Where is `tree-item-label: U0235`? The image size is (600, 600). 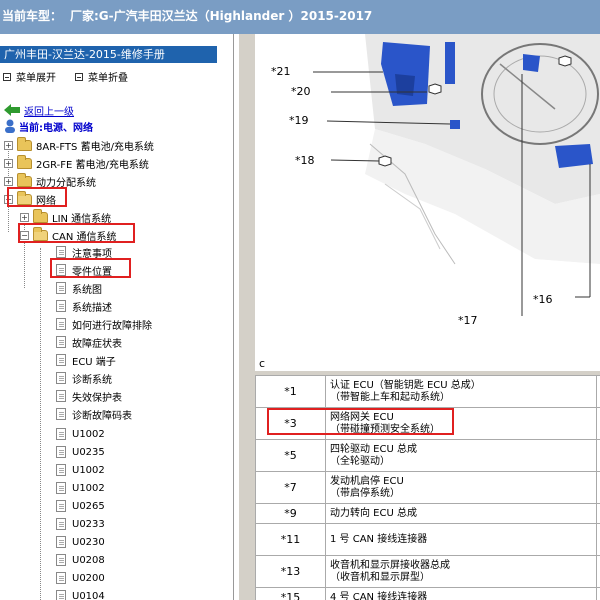 tree-item-label: U0235 is located at coordinates (88, 452).